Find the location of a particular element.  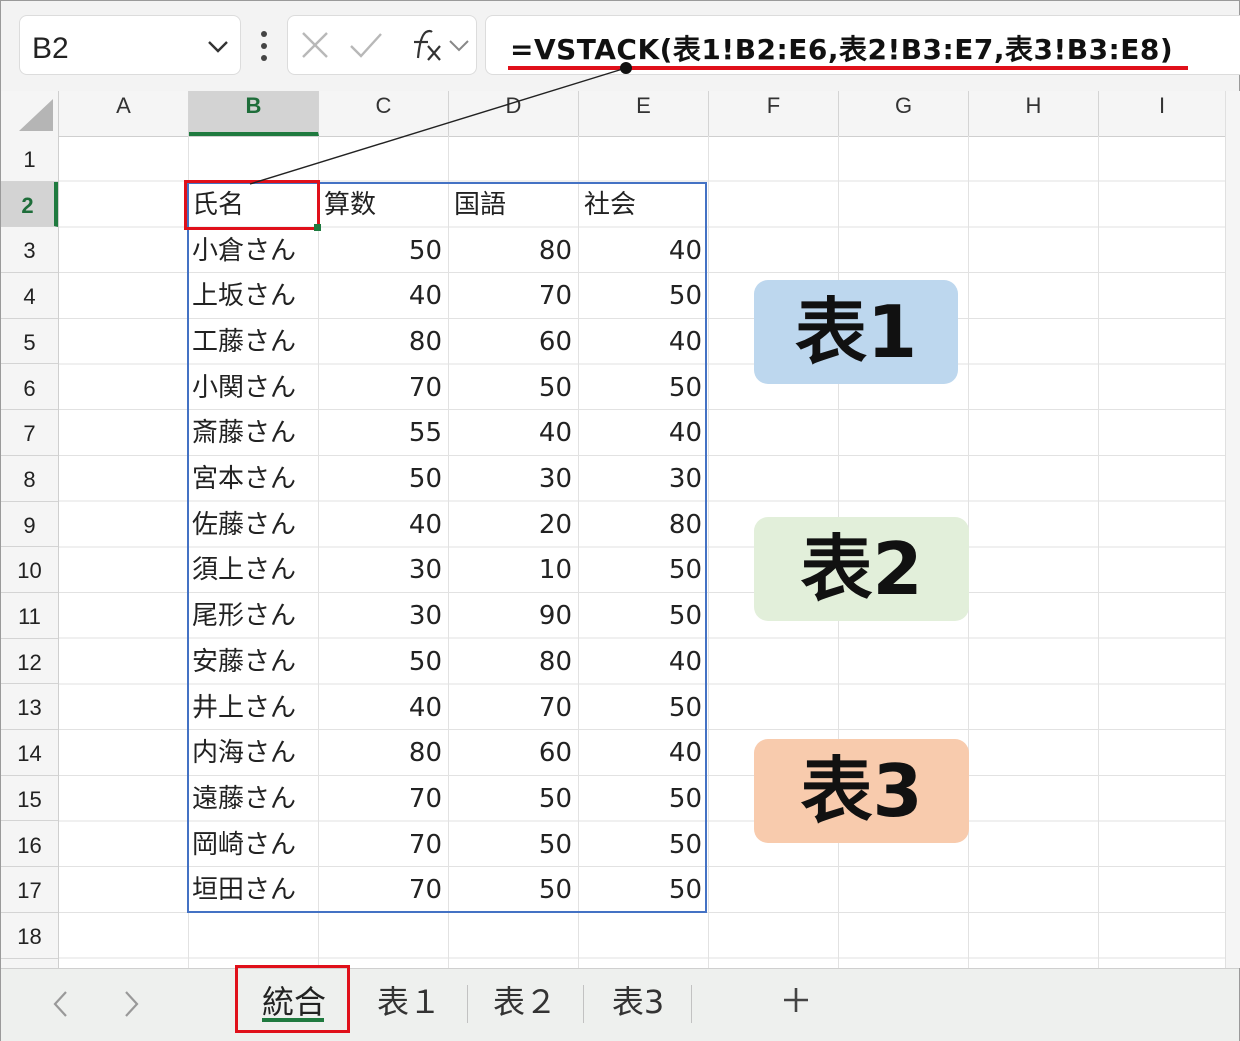

chevron-left-icon is located at coordinates (61, 1004).